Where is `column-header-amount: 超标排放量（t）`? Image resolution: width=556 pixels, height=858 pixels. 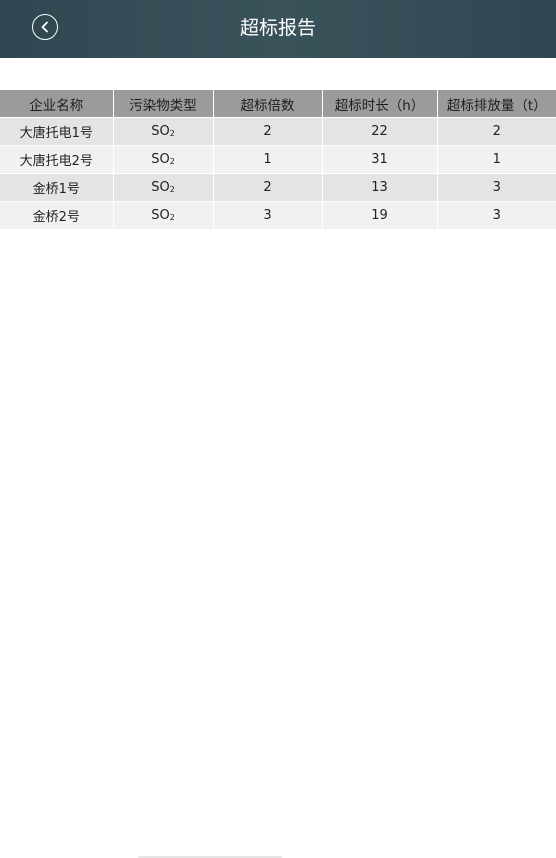
column-header-amount: 超标排放量（t） is located at coordinates (496, 104).